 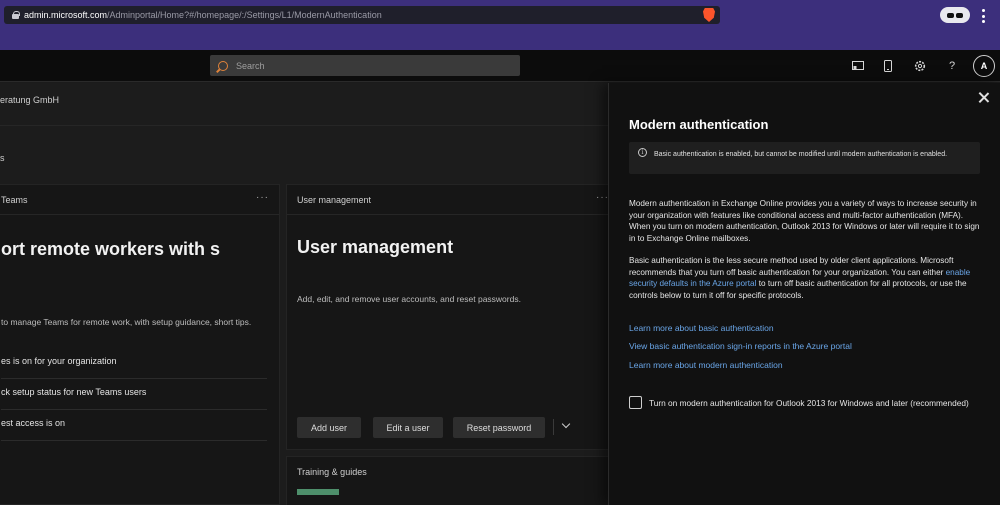 What do you see at coordinates (701, 328) in the screenshot?
I see `learn-basic-auth-link: Learn more about basic authentication` at bounding box center [701, 328].